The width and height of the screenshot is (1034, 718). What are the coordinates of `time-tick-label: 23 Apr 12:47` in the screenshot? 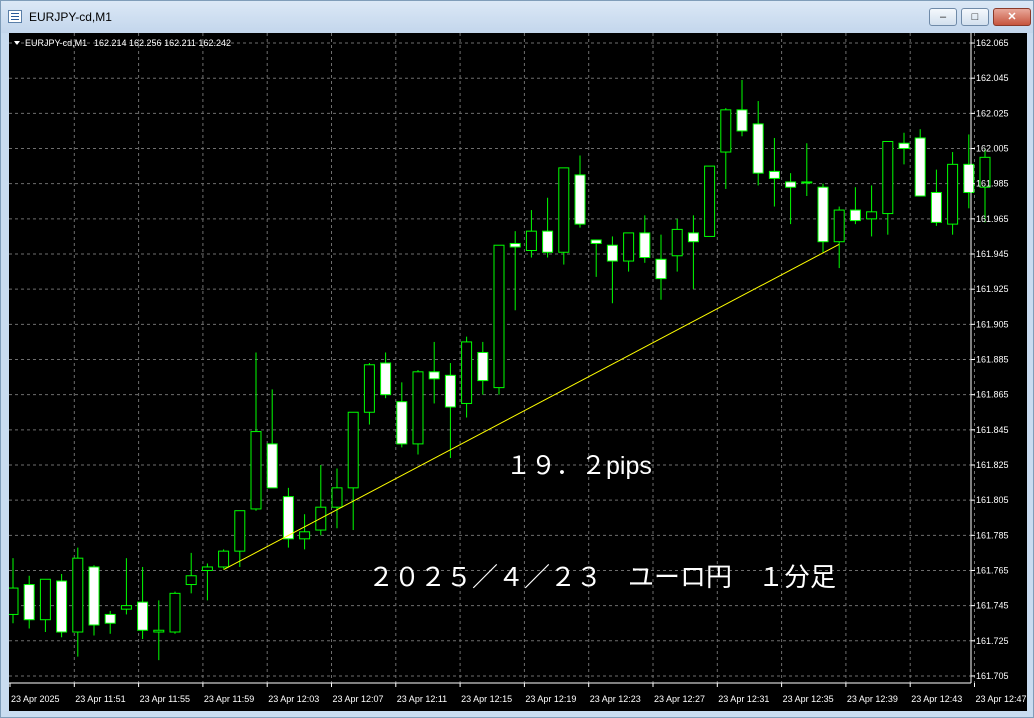 It's located at (1001, 699).